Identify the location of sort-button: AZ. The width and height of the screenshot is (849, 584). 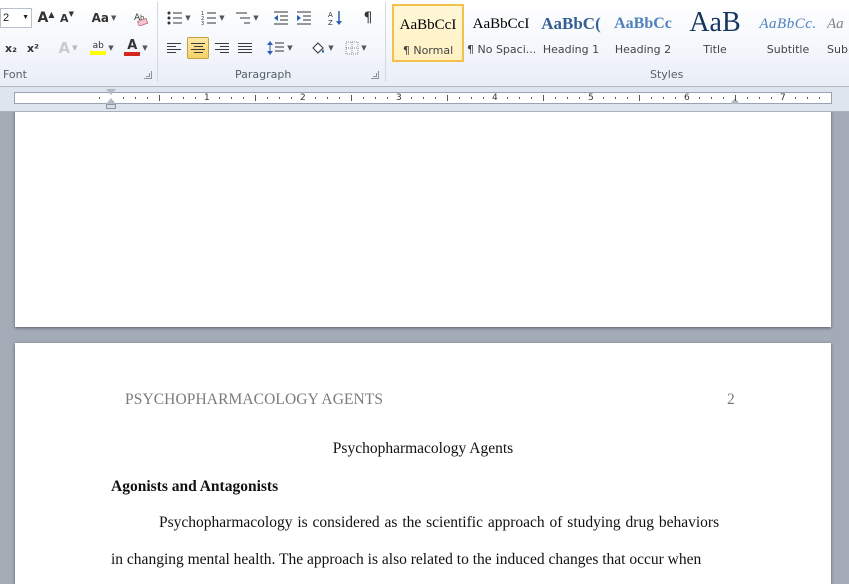
(336, 18).